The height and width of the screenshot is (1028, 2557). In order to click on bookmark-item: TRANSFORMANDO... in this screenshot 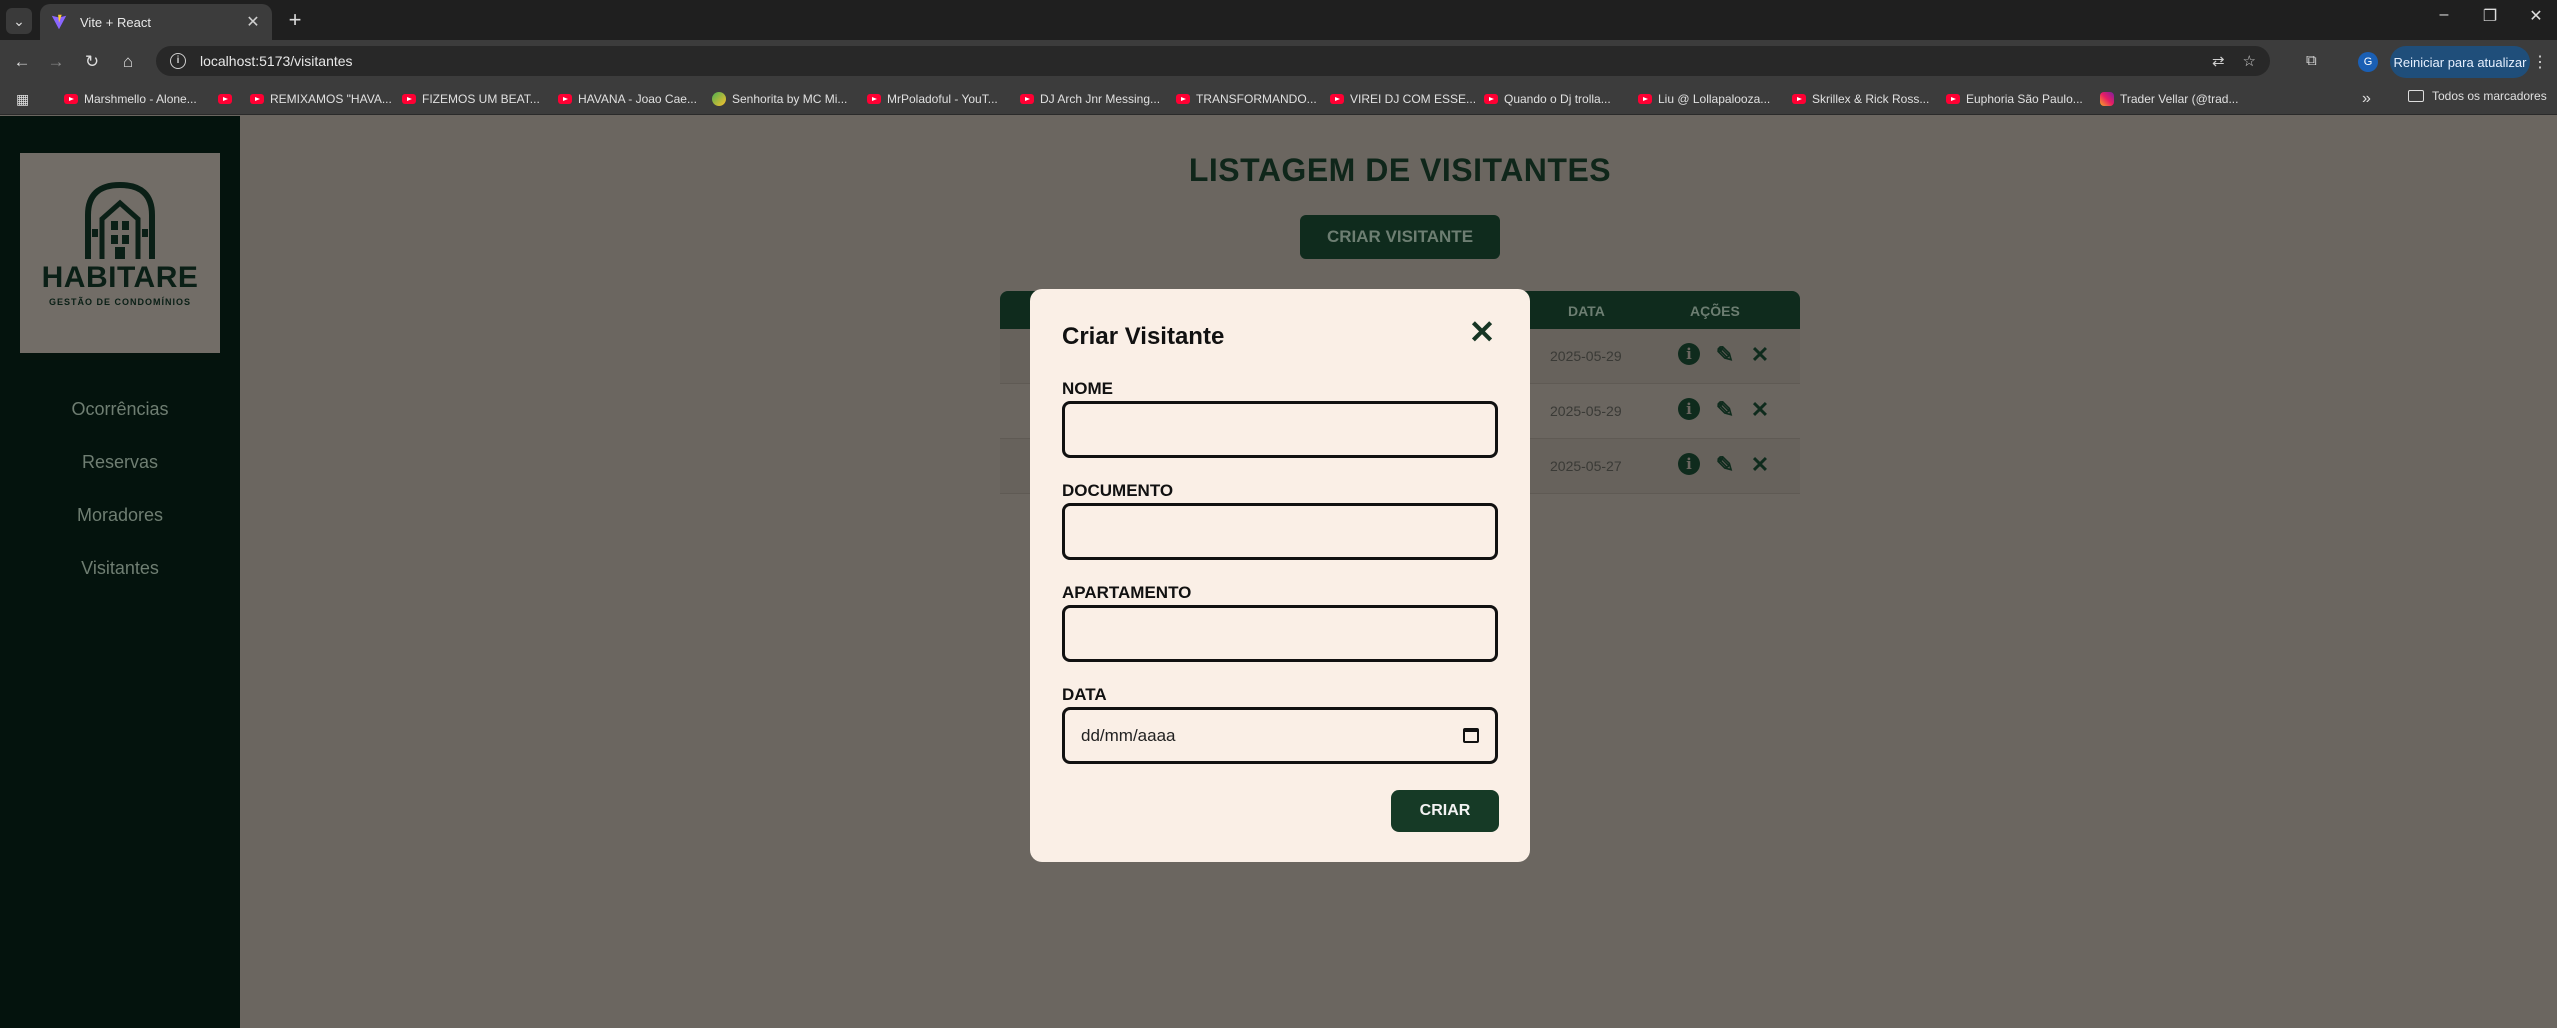, I will do `click(1246, 99)`.